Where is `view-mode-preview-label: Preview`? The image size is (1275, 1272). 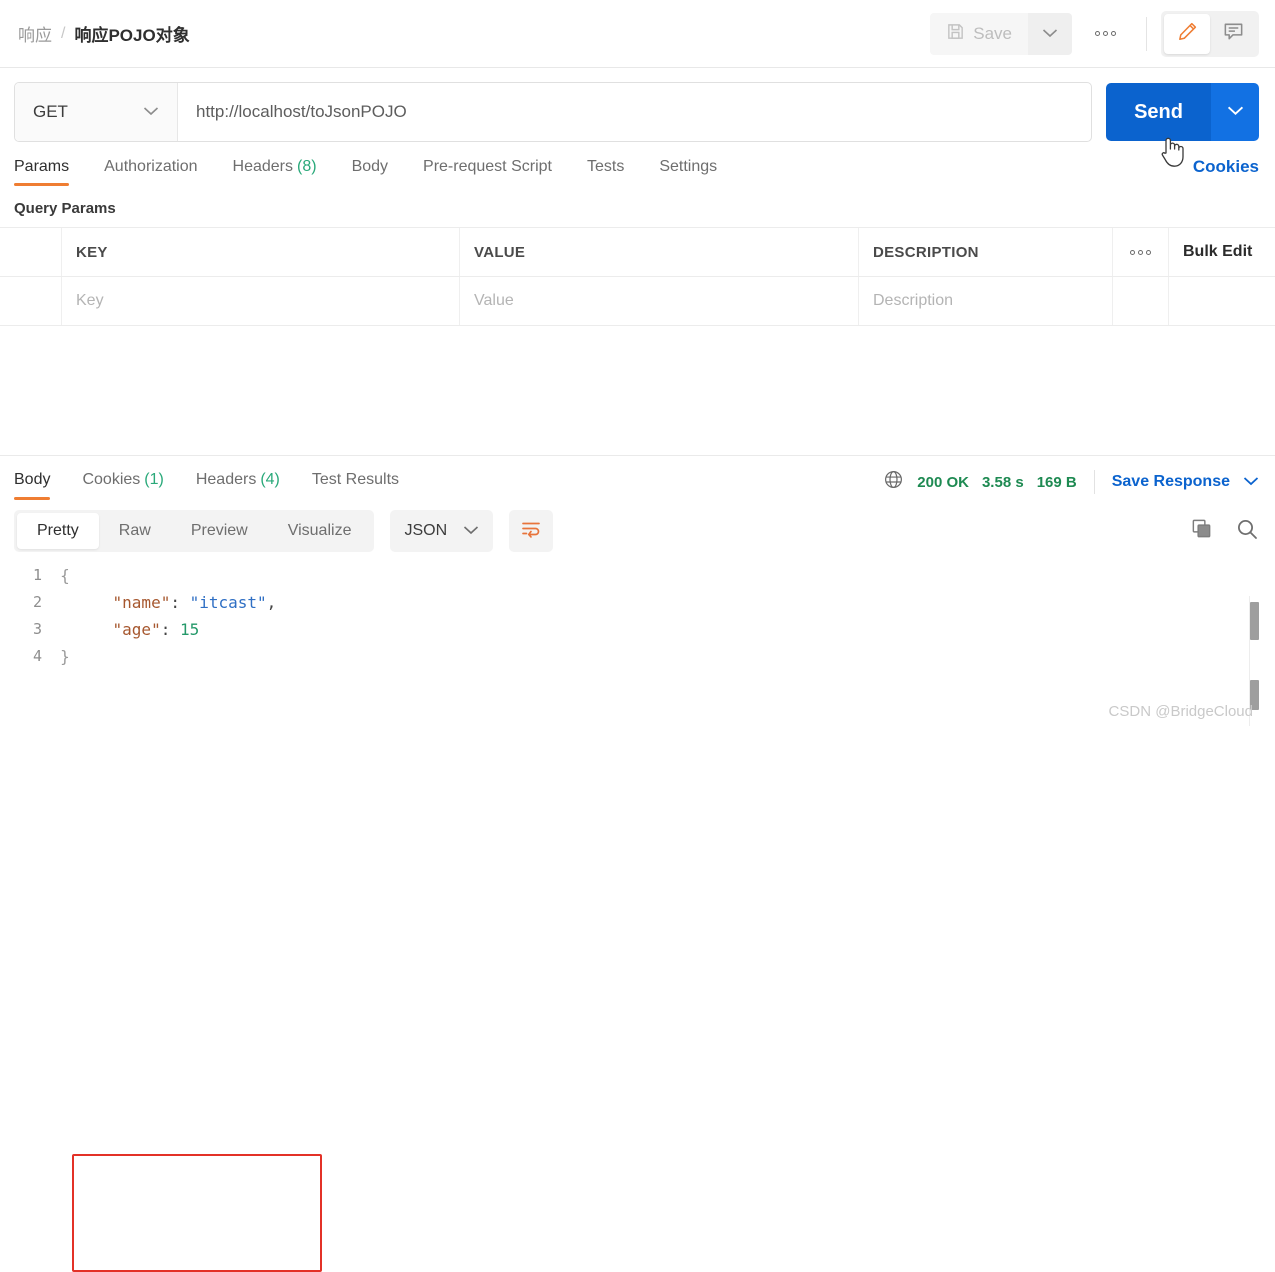 view-mode-preview-label: Preview is located at coordinates (219, 530).